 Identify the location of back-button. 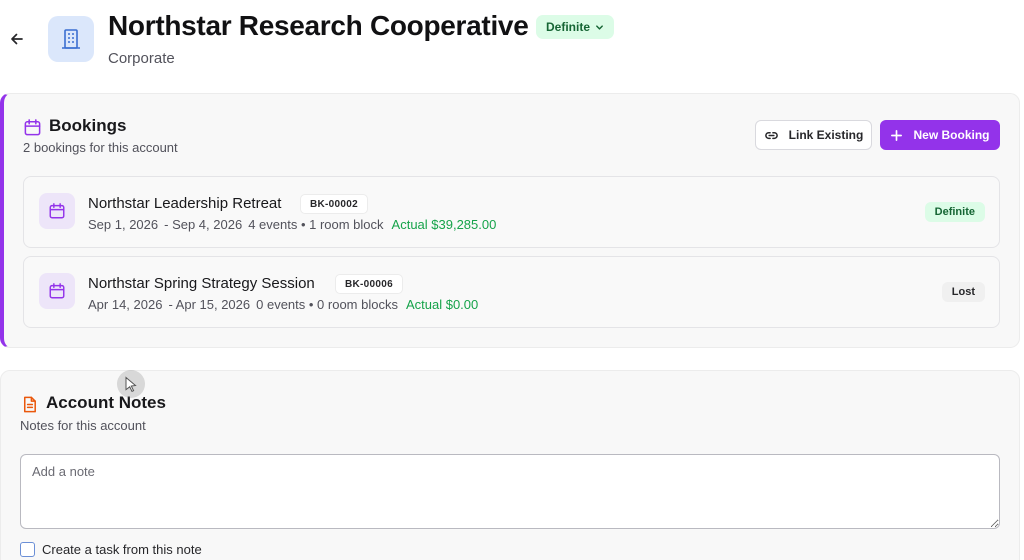
(17, 39).